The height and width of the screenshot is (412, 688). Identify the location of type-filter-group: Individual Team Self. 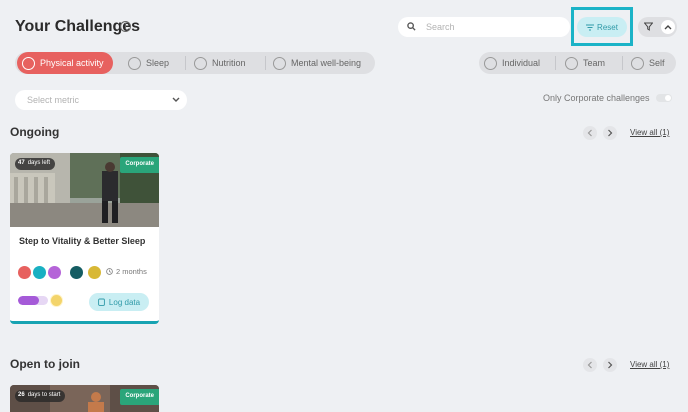
(577, 63).